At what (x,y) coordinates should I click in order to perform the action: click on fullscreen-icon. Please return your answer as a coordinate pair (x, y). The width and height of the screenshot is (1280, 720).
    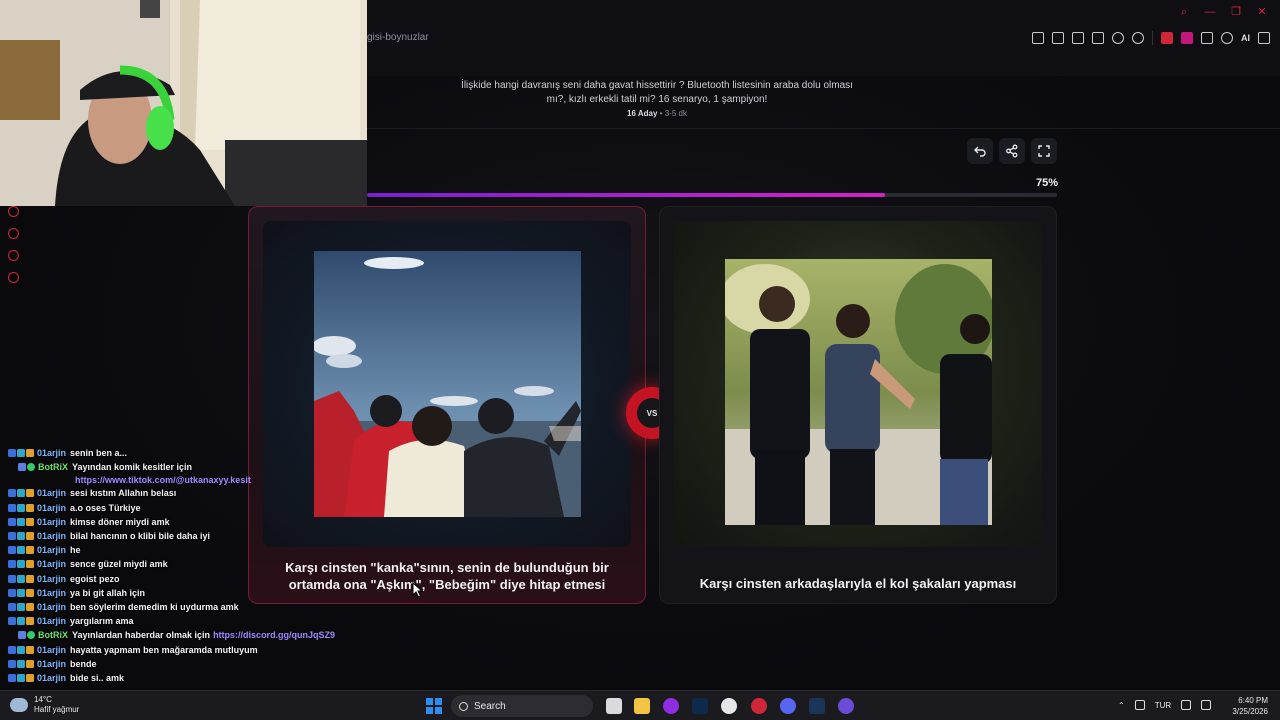
    Looking at the image, I should click on (1044, 151).